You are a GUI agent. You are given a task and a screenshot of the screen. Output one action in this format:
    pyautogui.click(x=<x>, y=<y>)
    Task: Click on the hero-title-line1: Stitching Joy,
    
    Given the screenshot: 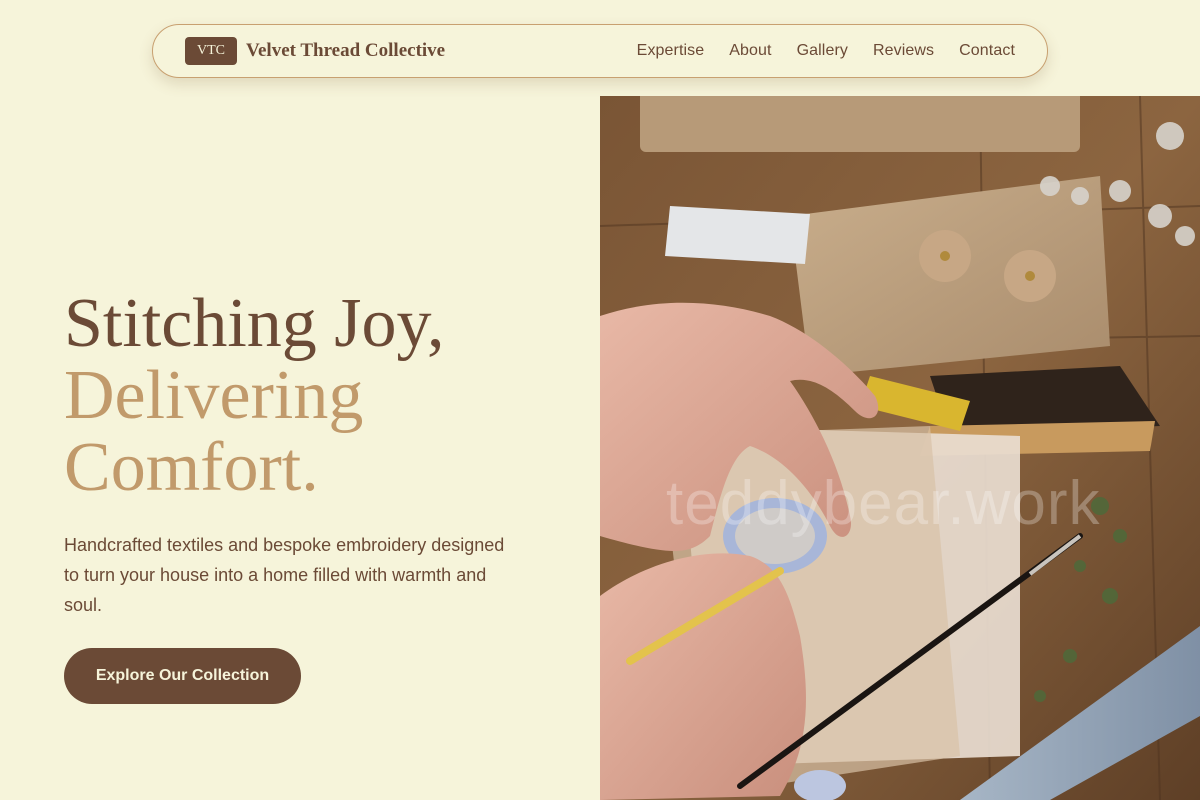 What is the action you would take?
    pyautogui.click(x=254, y=323)
    